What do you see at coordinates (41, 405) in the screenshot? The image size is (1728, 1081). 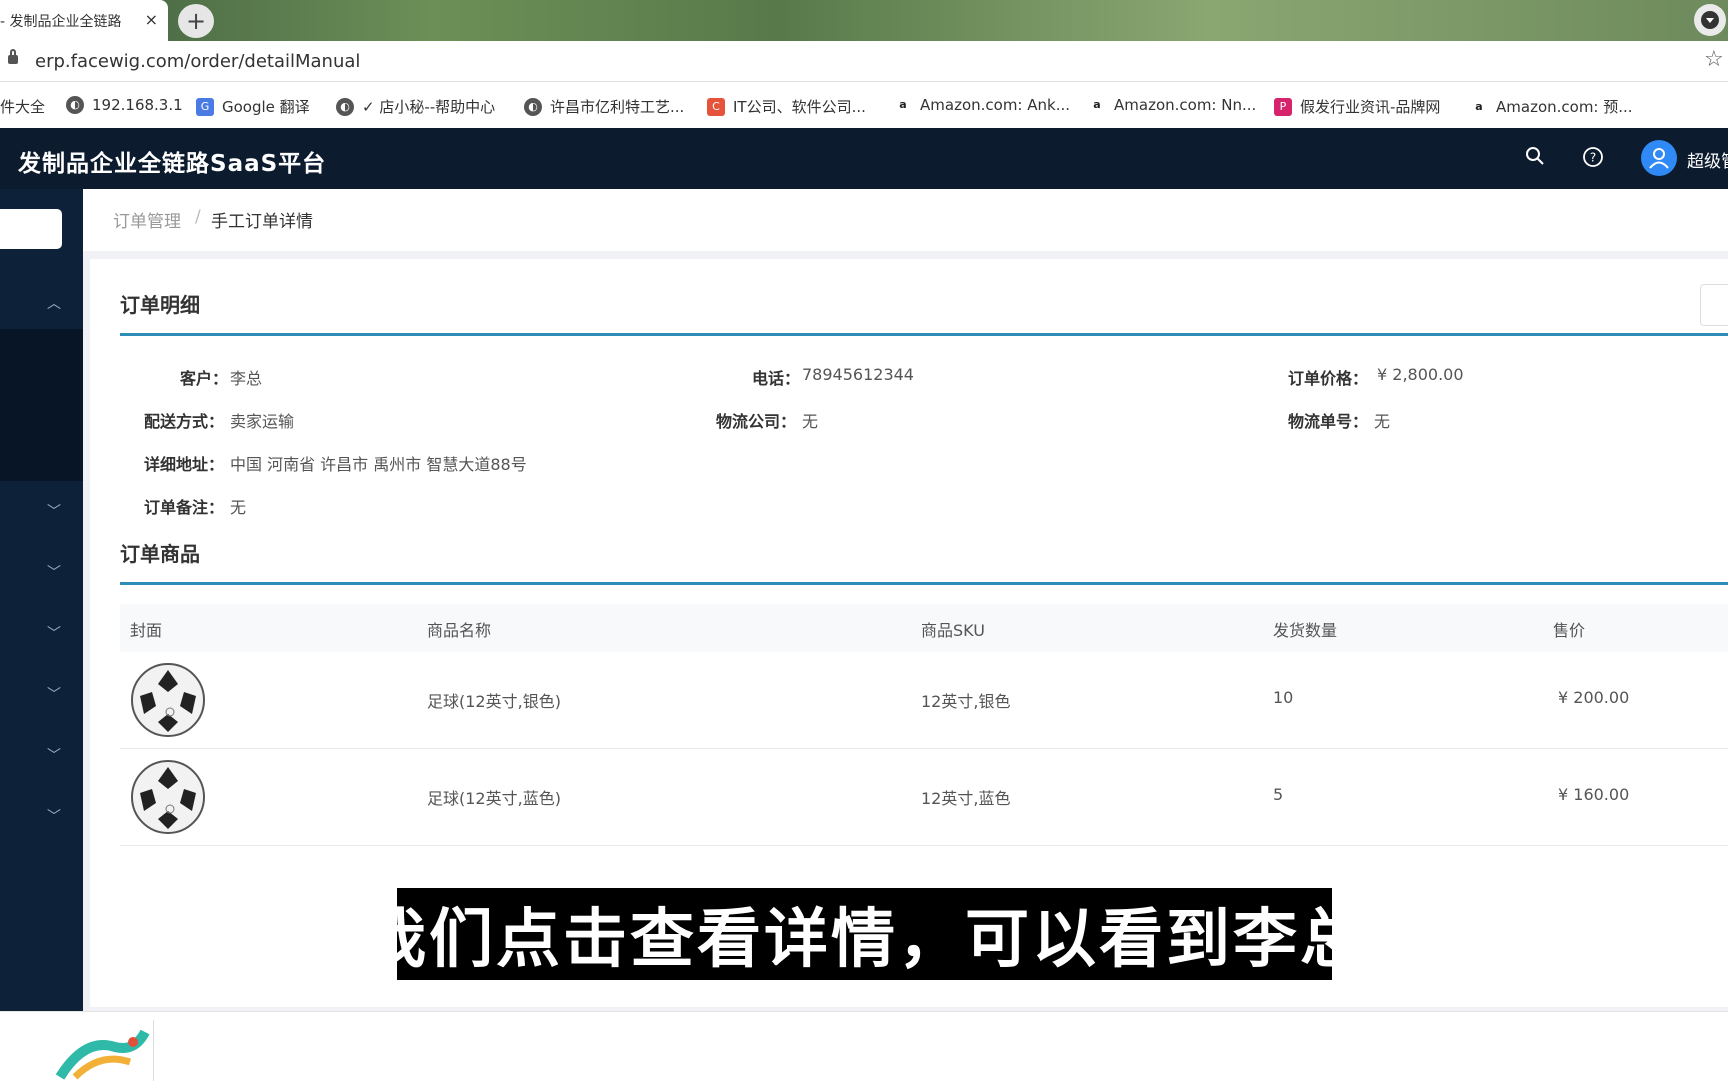 I see `sidebar-submenu` at bounding box center [41, 405].